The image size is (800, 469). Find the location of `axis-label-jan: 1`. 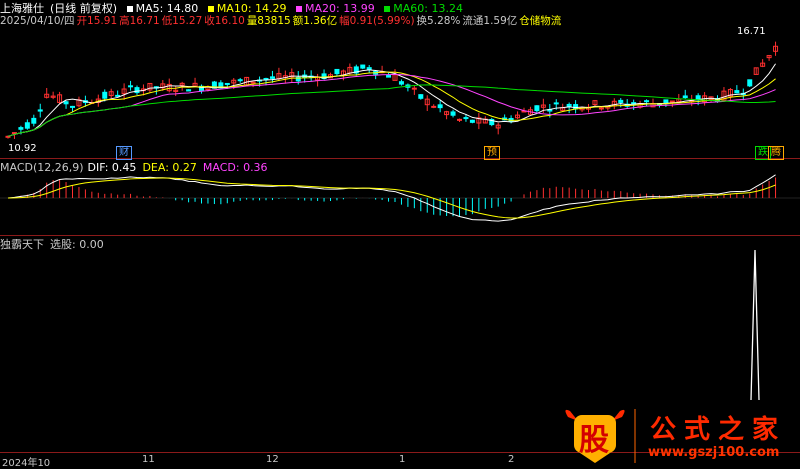

axis-label-jan: 1 is located at coordinates (402, 459).